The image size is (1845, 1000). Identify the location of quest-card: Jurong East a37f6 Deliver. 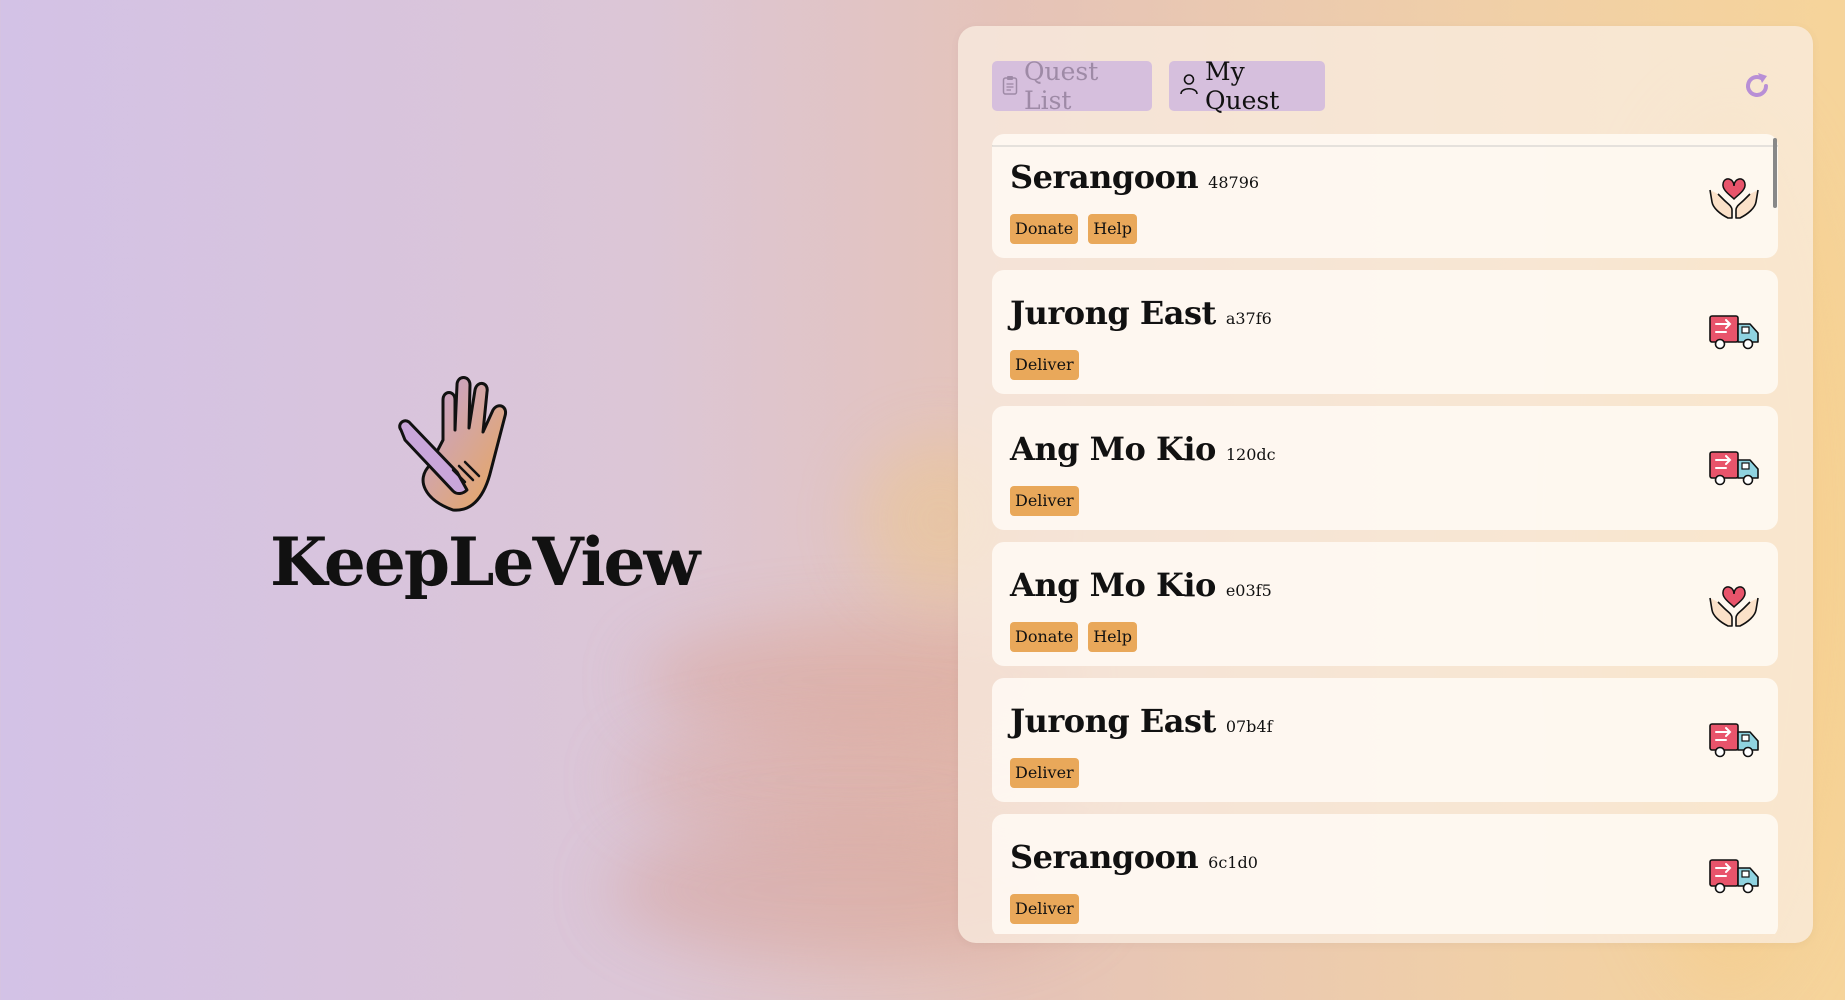
(1385, 332).